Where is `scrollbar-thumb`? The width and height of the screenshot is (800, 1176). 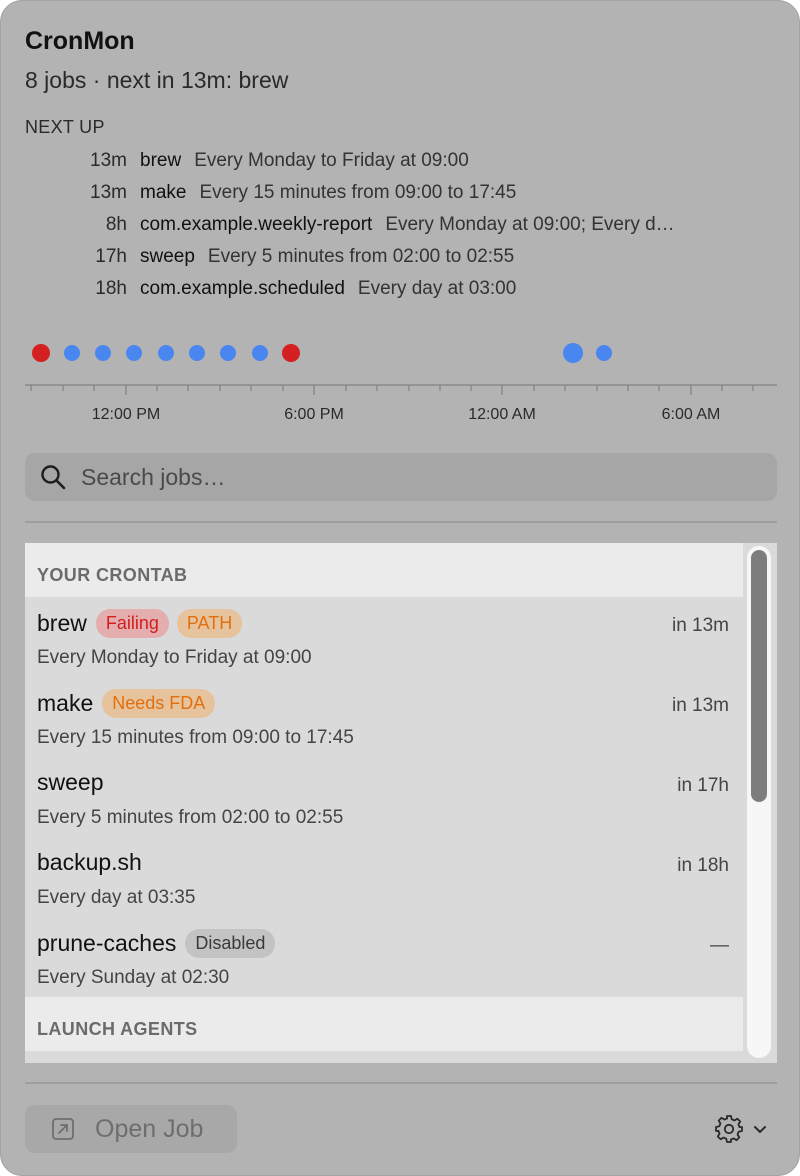
scrollbar-thumb is located at coordinates (759, 676).